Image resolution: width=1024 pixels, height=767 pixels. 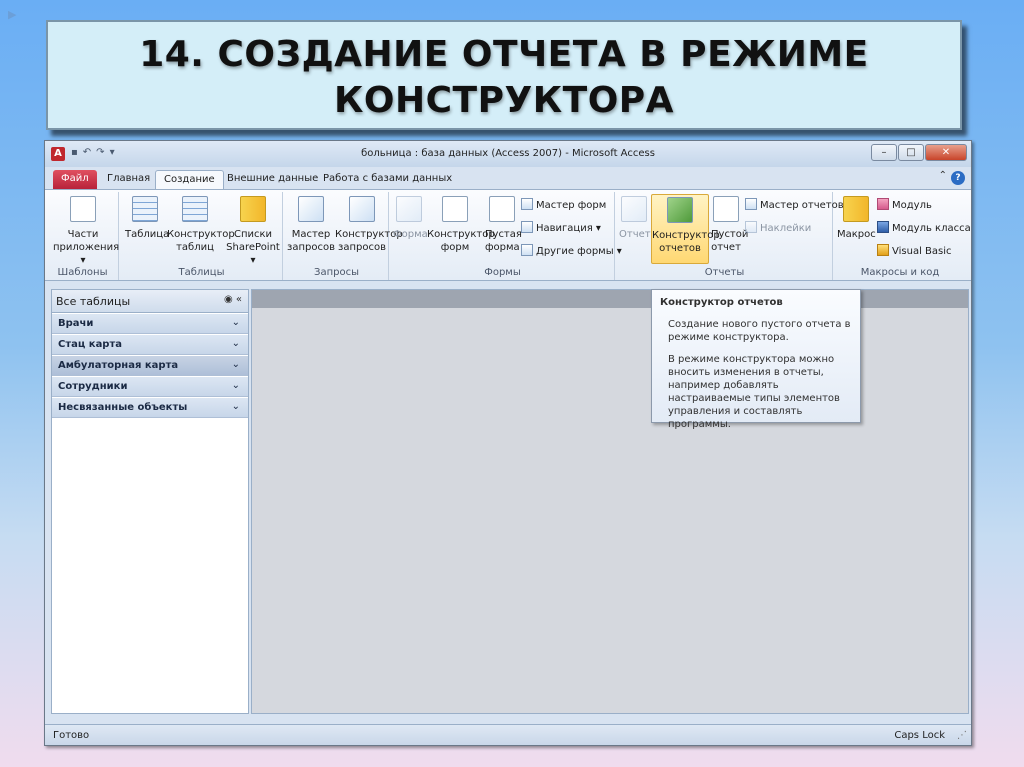 I want to click on nav-group-unrelated-objects: Несвязанные объекты ⌄, so click(x=150, y=408).